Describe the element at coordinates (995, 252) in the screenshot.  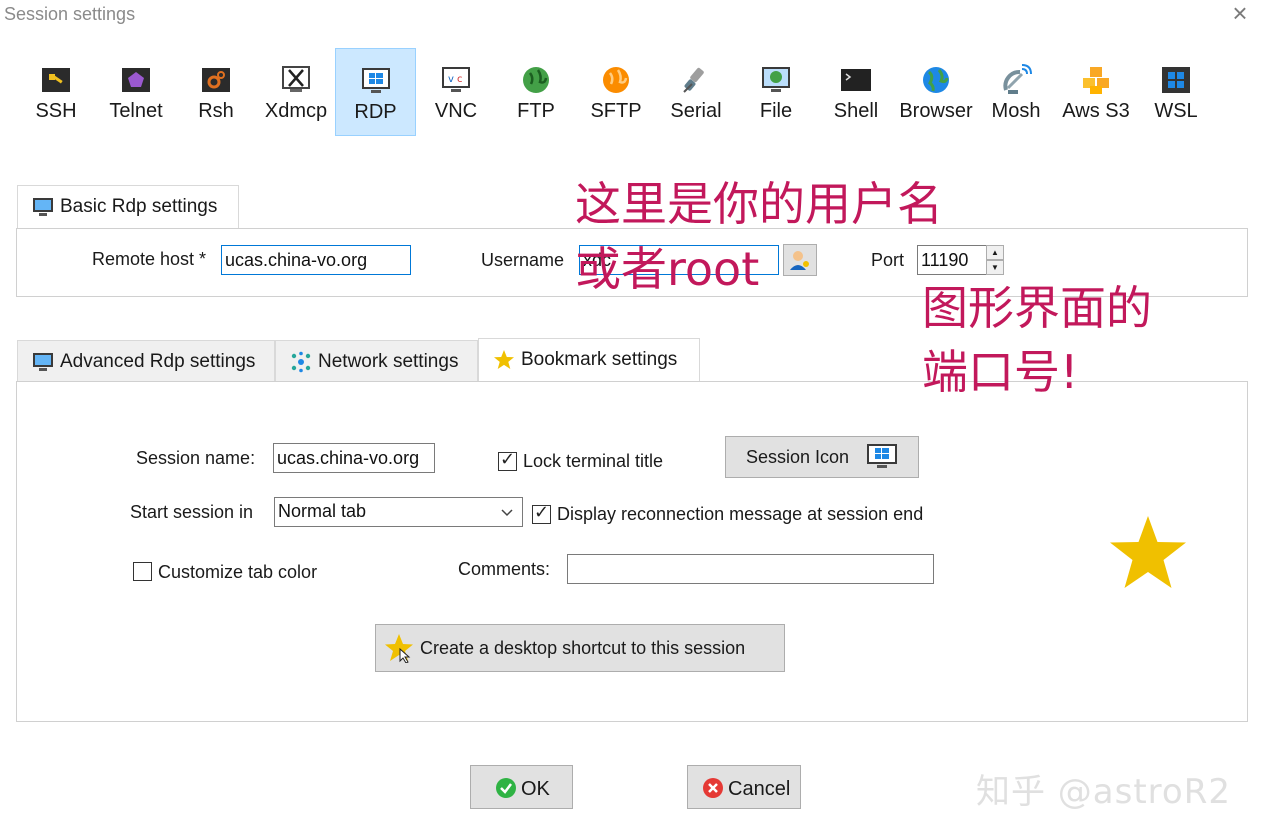
I see `port-increment: ▲` at that location.